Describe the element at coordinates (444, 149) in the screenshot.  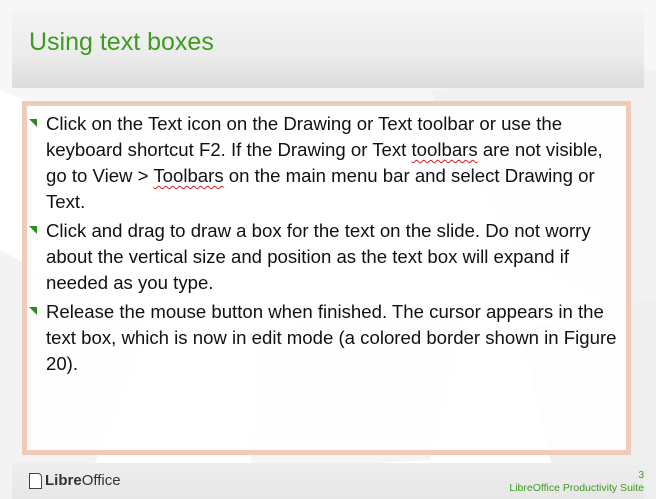
I see `spellcheck-word: toolbars` at that location.